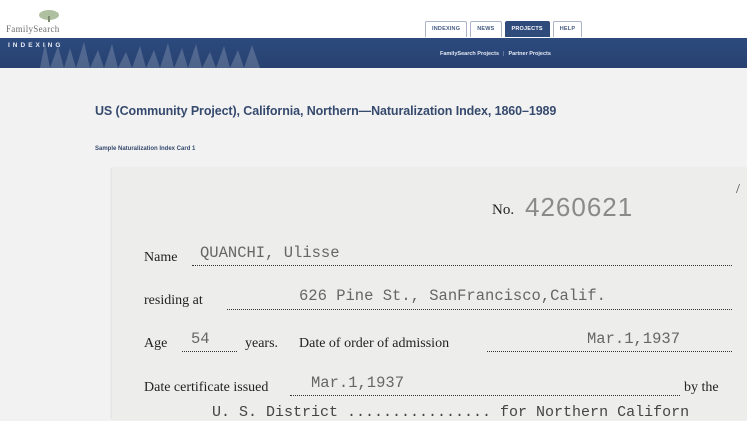 The width and height of the screenshot is (747, 421). Describe the element at coordinates (503, 210) in the screenshot. I see `card-number-label: No.` at that location.